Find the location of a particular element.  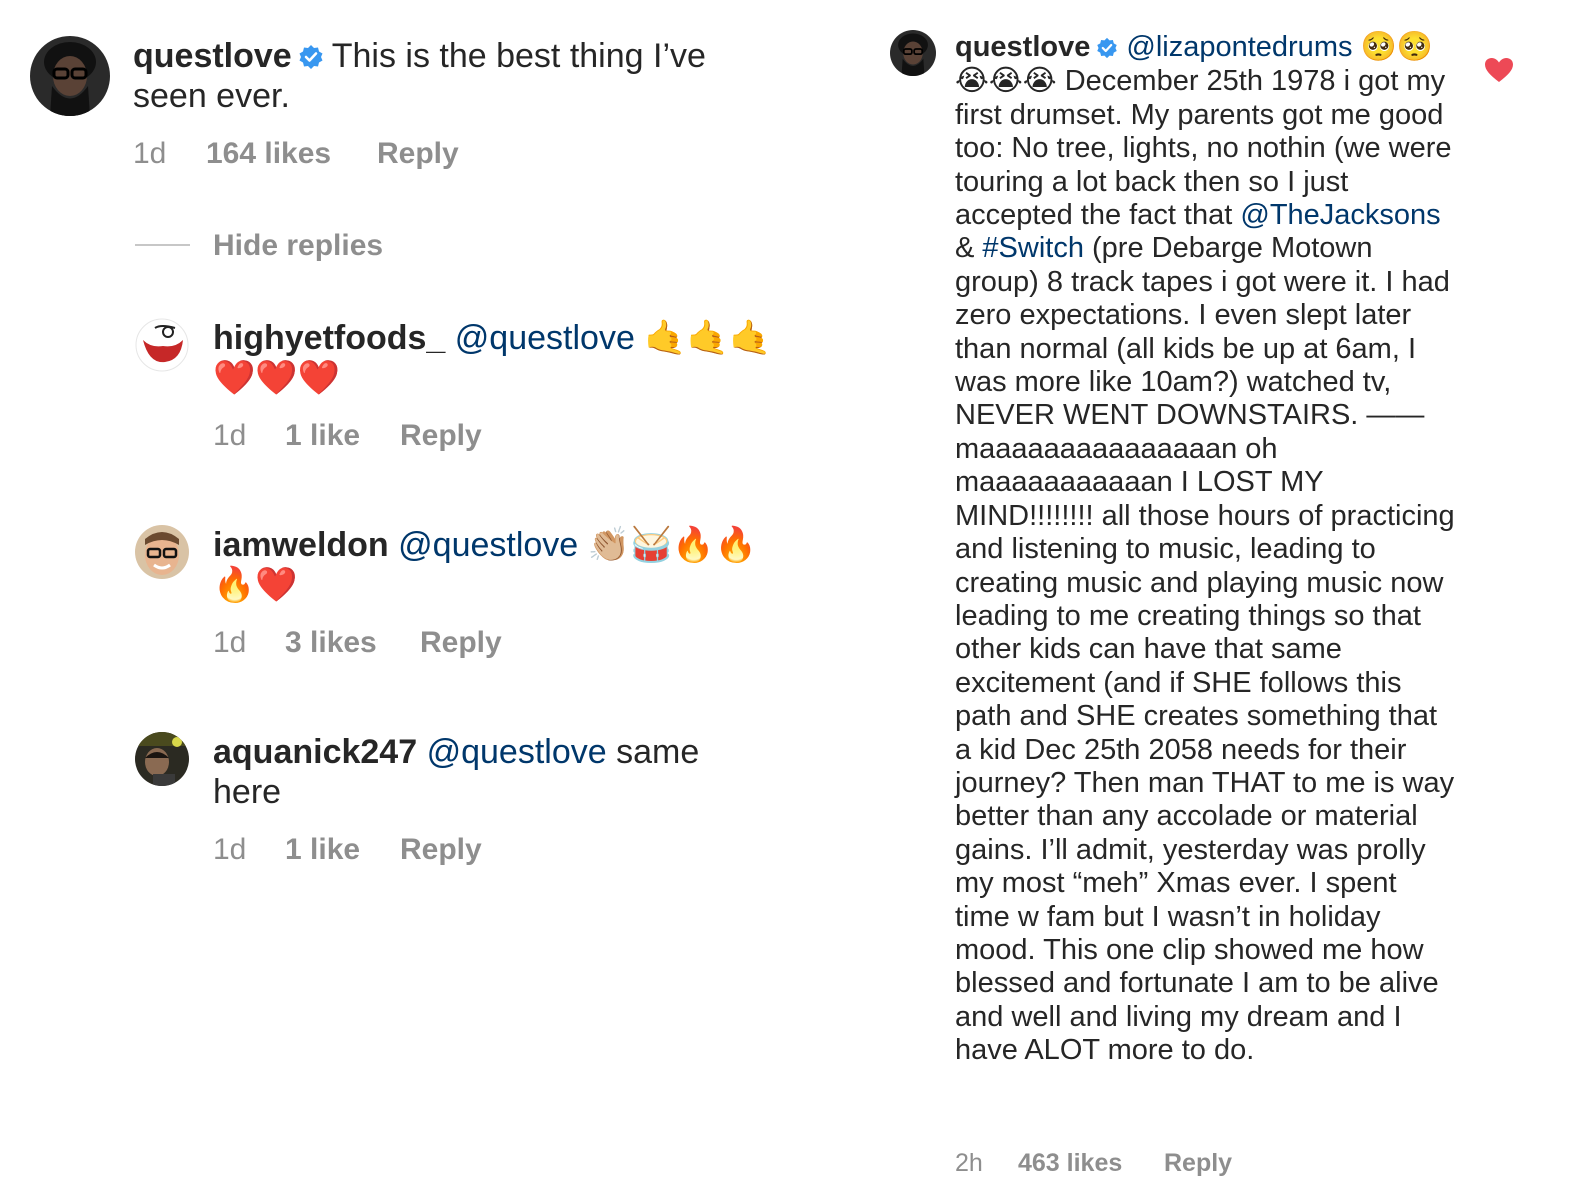

avatar-highyetfoods-image is located at coordinates (162, 345).